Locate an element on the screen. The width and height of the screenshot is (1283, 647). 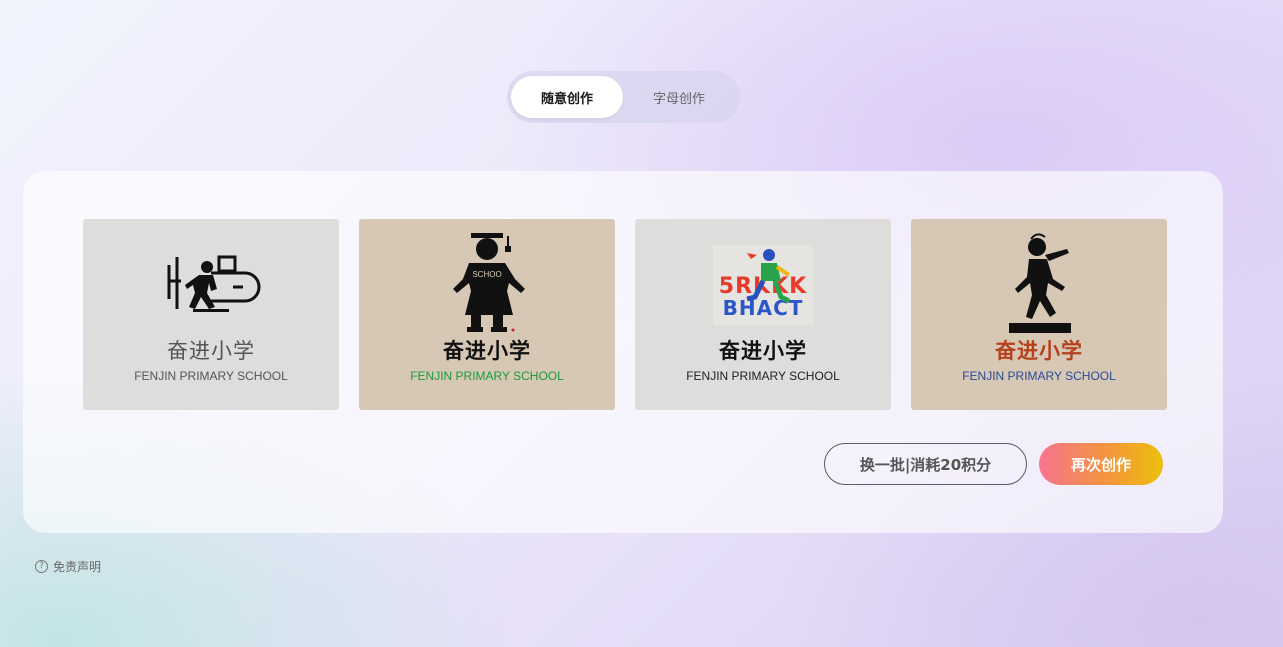
logo-result-card: SCHOO 奋进小学 FENJIN PRIMARY SCHOOL is located at coordinates (487, 314).